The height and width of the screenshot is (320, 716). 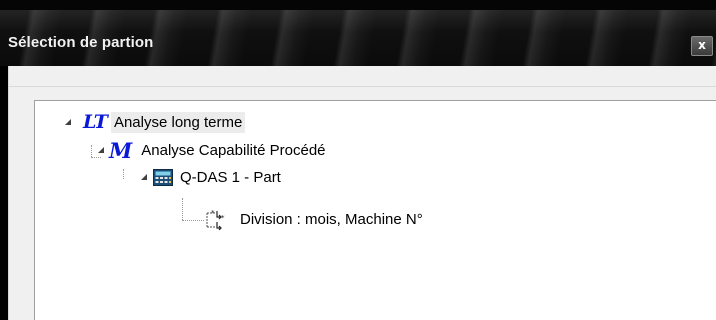 I want to click on tree-node-part: Q-DAS 1 - Part, so click(x=211, y=177).